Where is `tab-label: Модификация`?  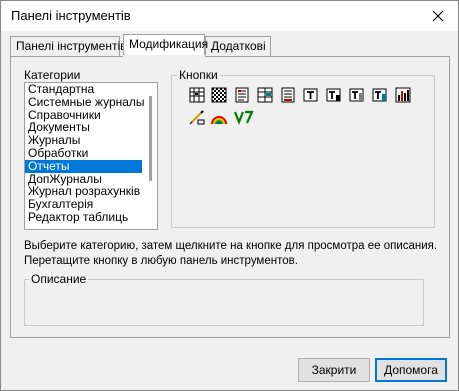 tab-label: Модификация is located at coordinates (169, 44).